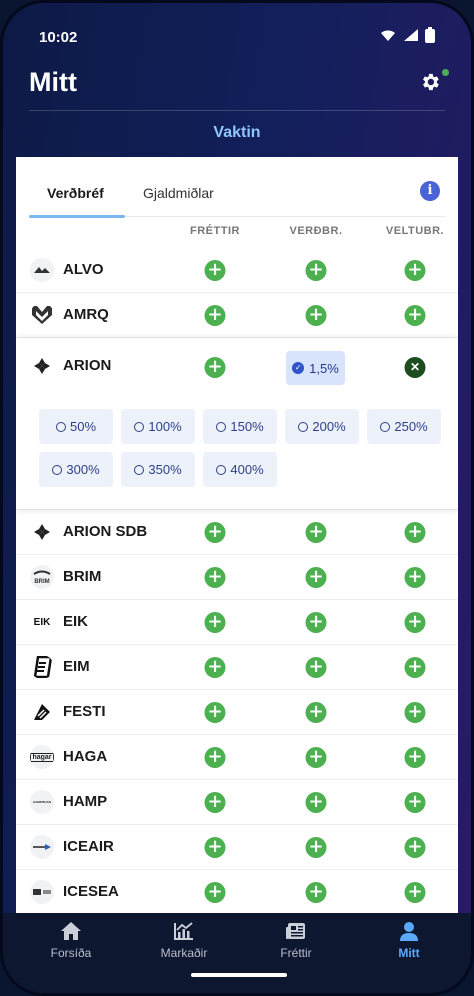 This screenshot has width=474, height=996. I want to click on ticker-label: ICEAIR, so click(88, 846).